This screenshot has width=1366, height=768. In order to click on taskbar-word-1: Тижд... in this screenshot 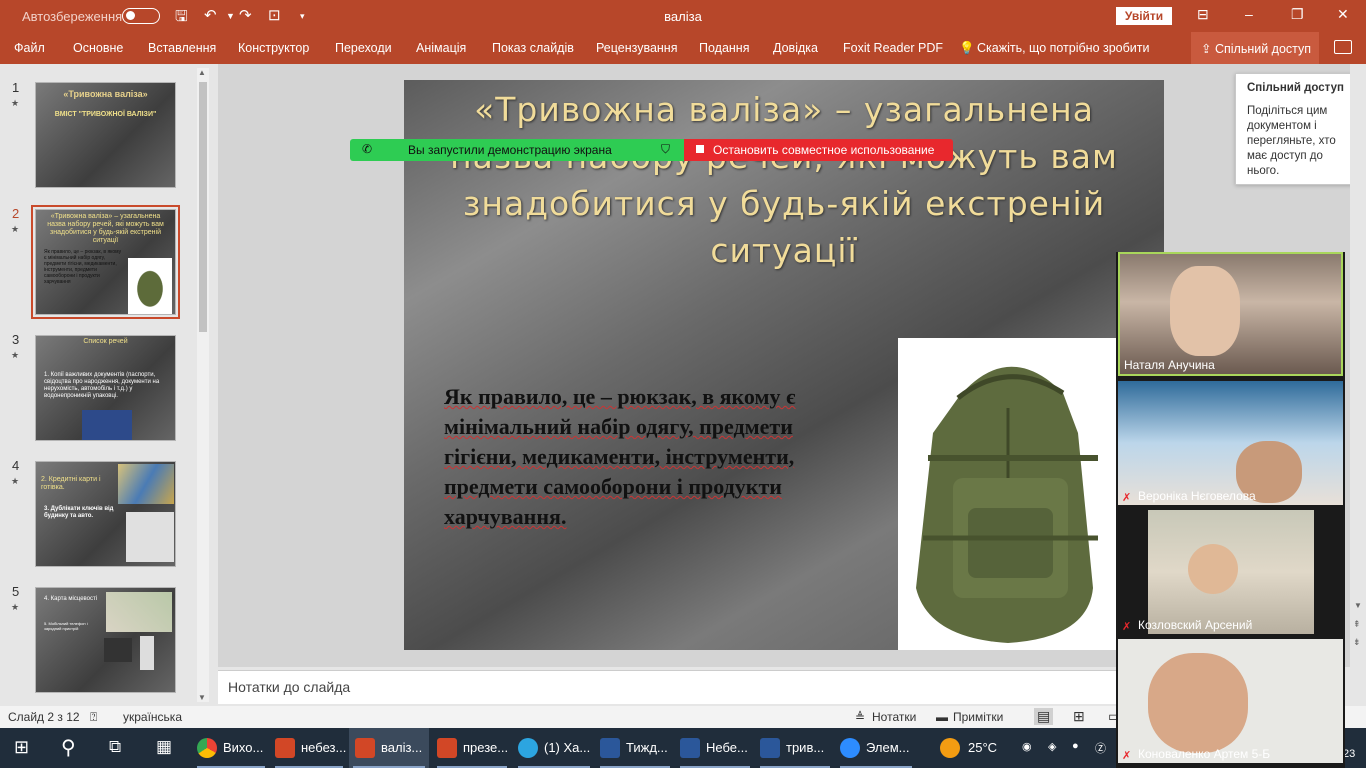, I will do `click(635, 748)`.